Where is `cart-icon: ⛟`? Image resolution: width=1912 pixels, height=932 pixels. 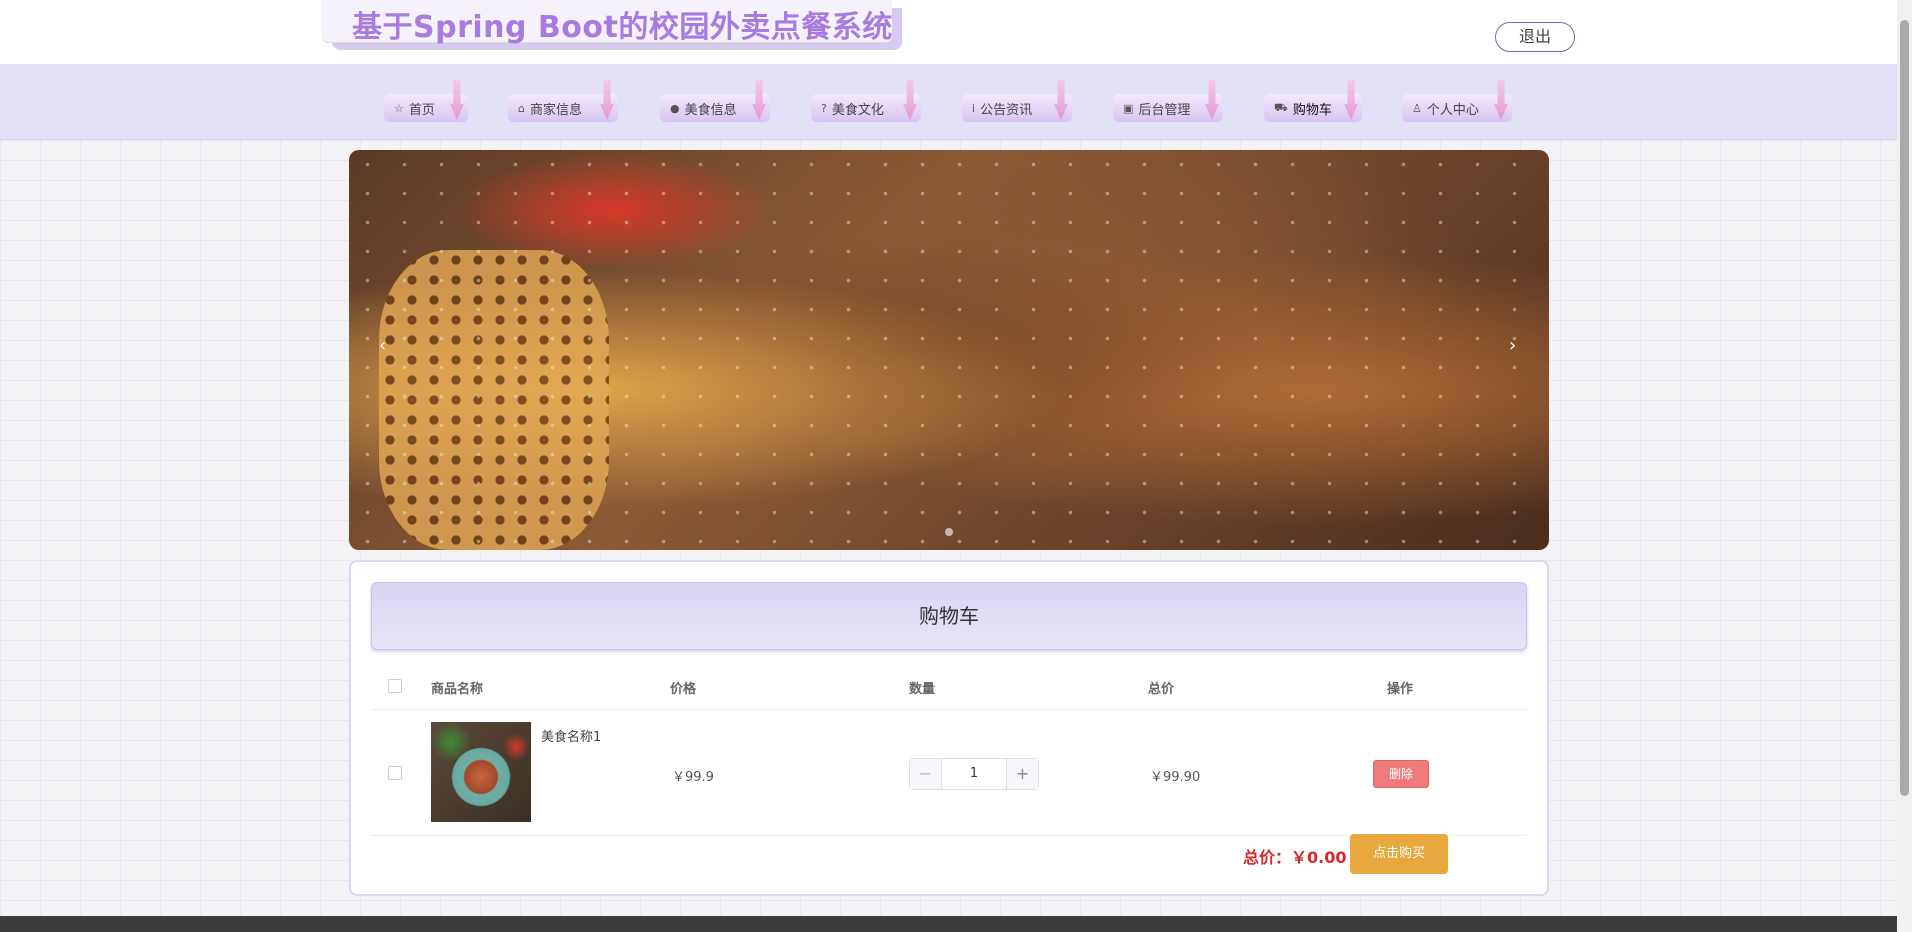 cart-icon: ⛟ is located at coordinates (1281, 107).